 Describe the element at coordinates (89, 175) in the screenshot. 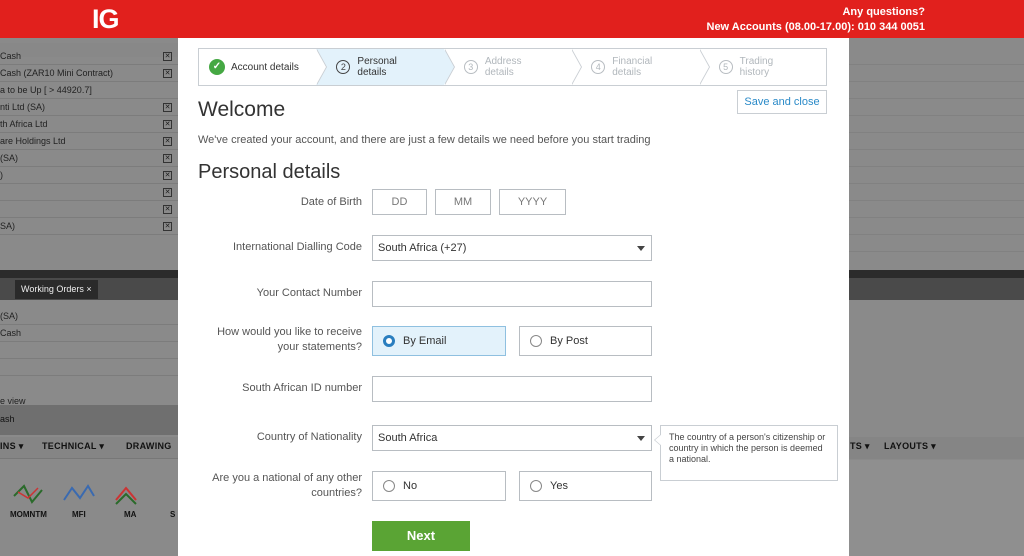

I see `bg-row: ) ✕` at that location.